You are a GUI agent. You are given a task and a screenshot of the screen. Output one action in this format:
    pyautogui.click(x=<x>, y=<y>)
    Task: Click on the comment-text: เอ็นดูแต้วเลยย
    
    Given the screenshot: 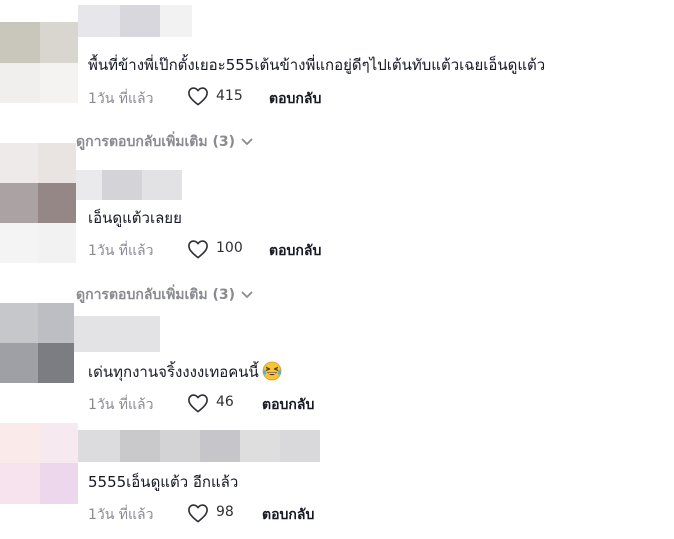 What is the action you would take?
    pyautogui.click(x=135, y=218)
    